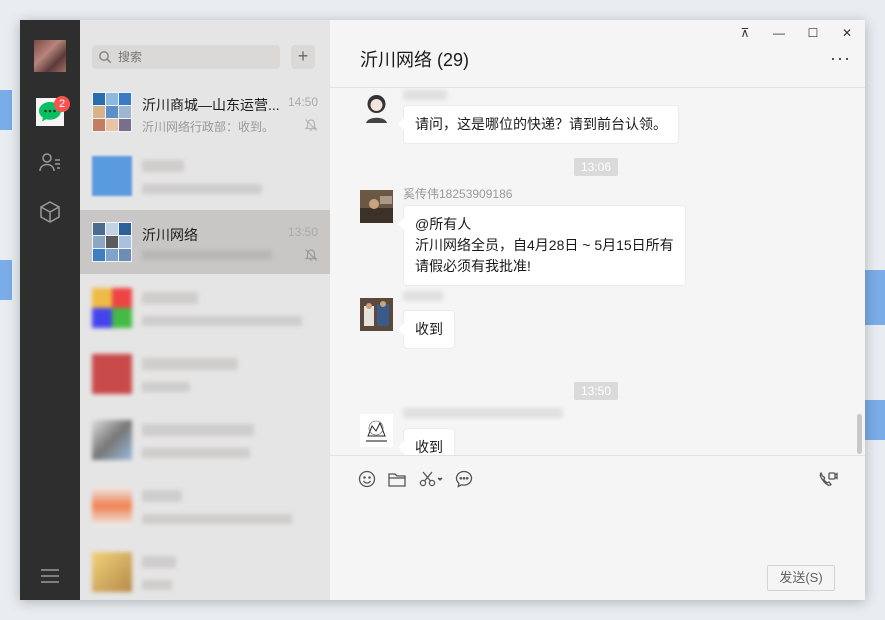 This screenshot has width=885, height=620. Describe the element at coordinates (367, 479) in the screenshot. I see `emoji-icon` at that location.